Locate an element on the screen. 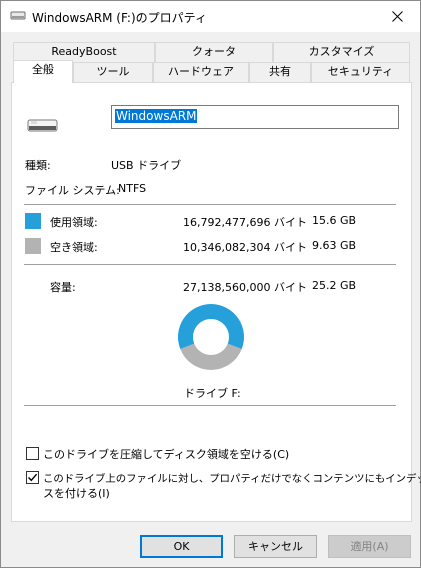 The image size is (421, 568). free-space-label: 空き領域: is located at coordinates (74, 247).